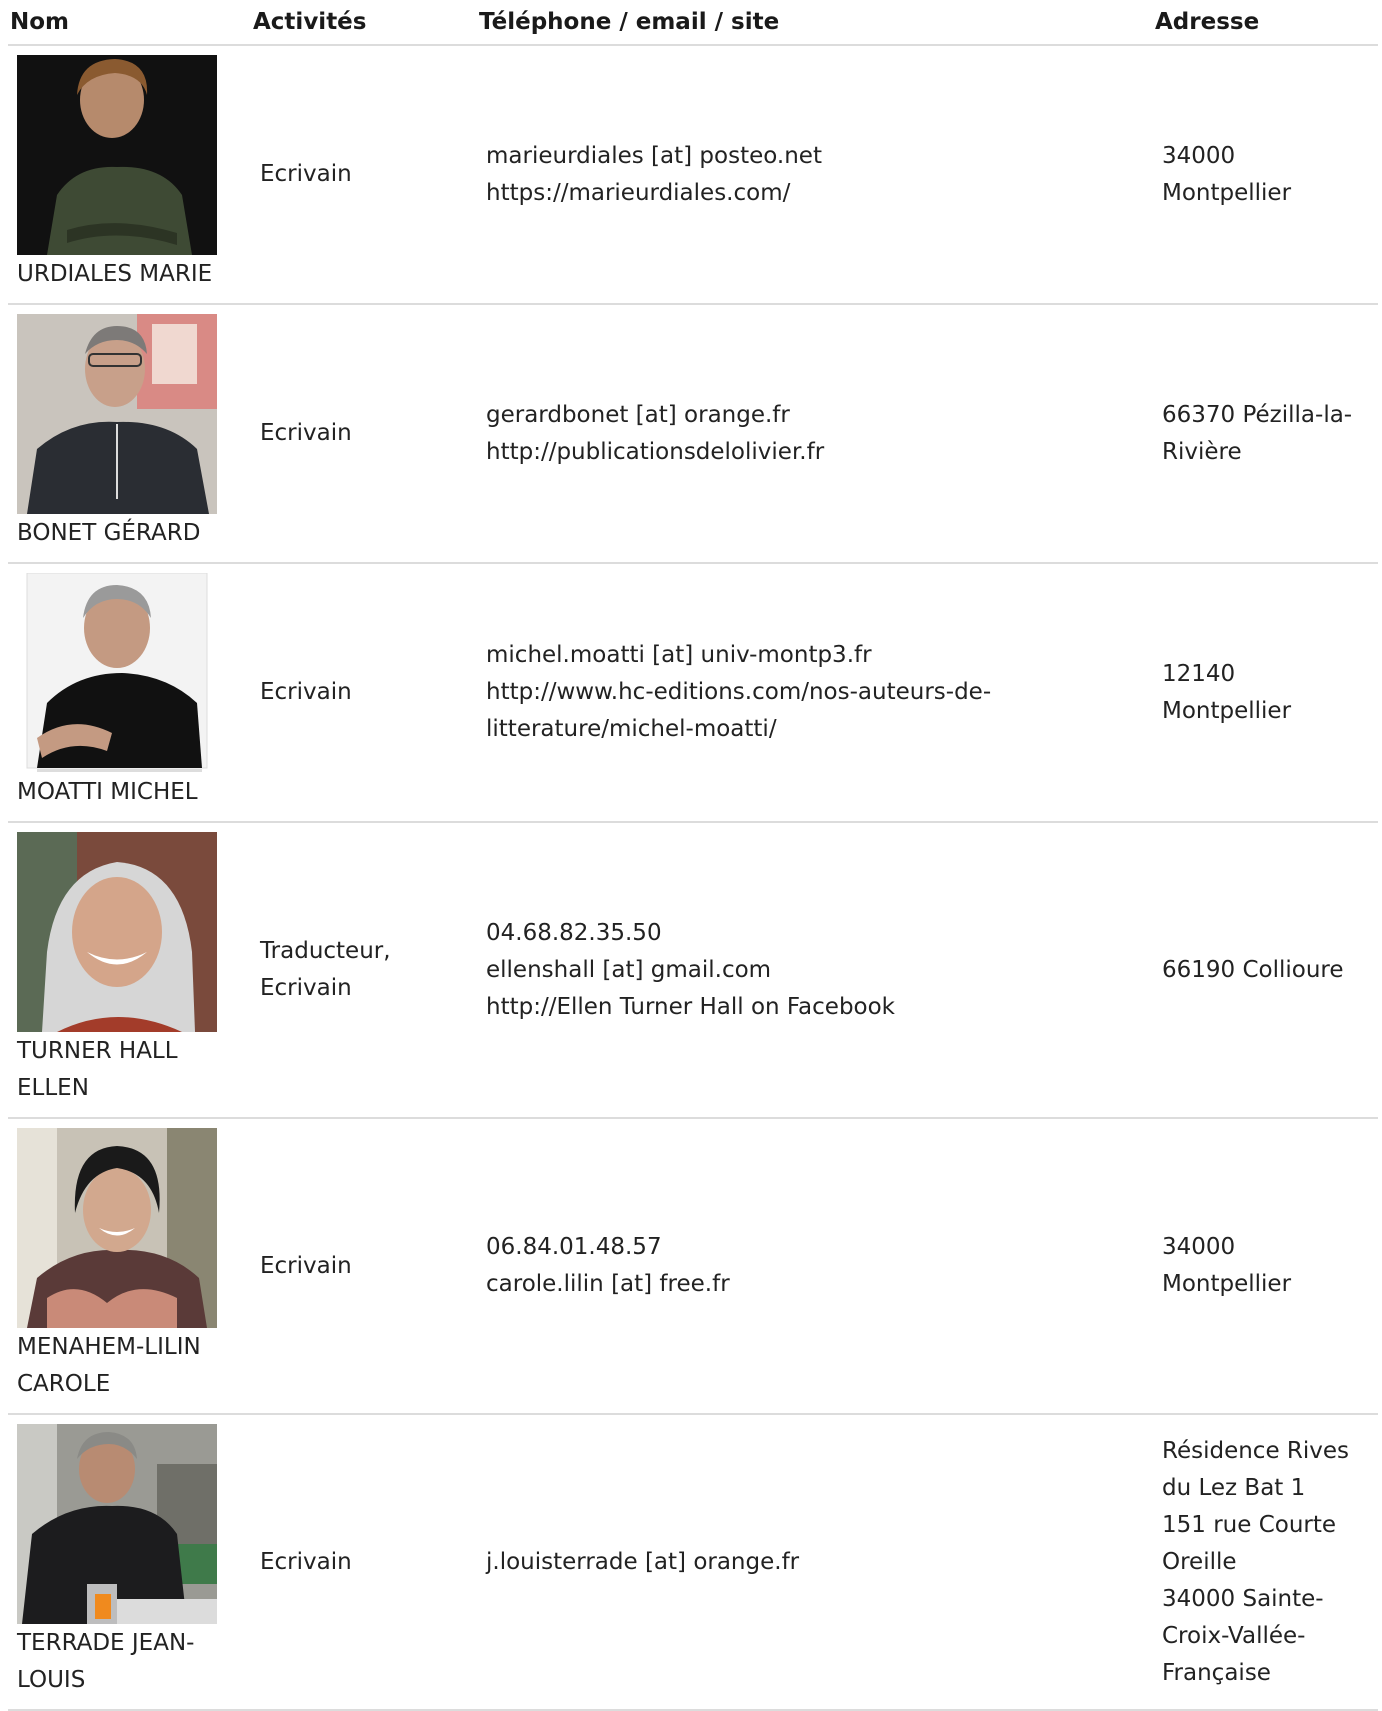 The height and width of the screenshot is (1711, 1382). Describe the element at coordinates (819, 1284) in the screenshot. I see `contact-email: carole.lilin [at] free.fr` at that location.